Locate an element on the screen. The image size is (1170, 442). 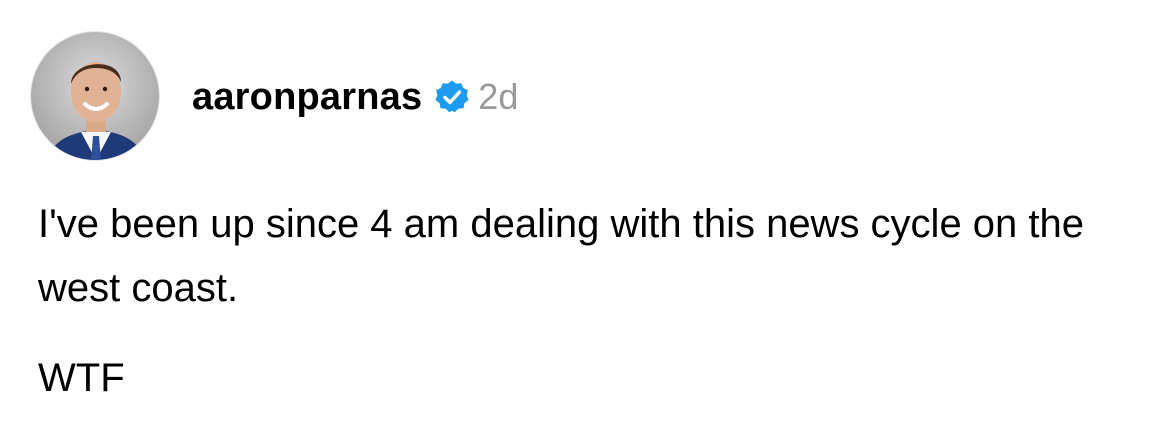
post-text-paragraph-2: WTF is located at coordinates (81, 378).